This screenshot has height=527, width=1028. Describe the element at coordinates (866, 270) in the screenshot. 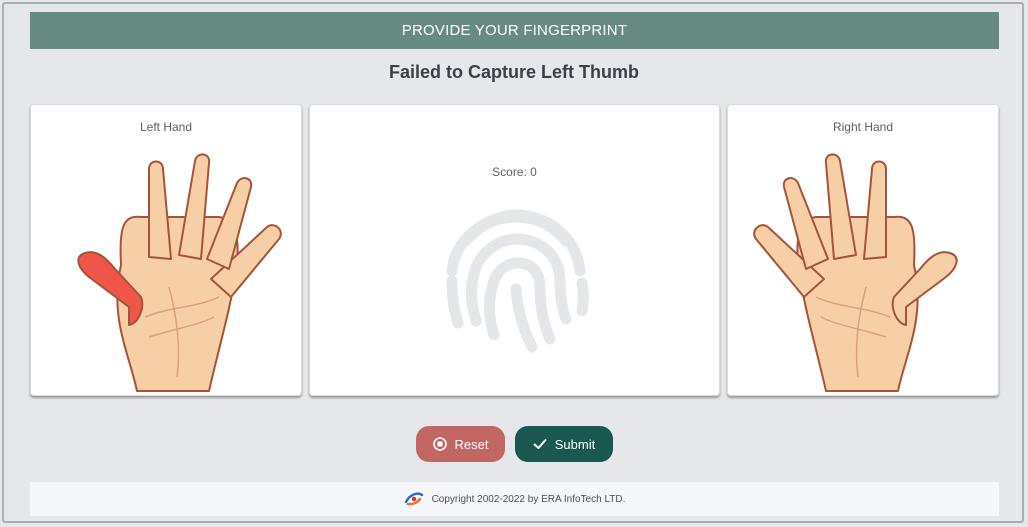

I see `right-hand-icon` at that location.